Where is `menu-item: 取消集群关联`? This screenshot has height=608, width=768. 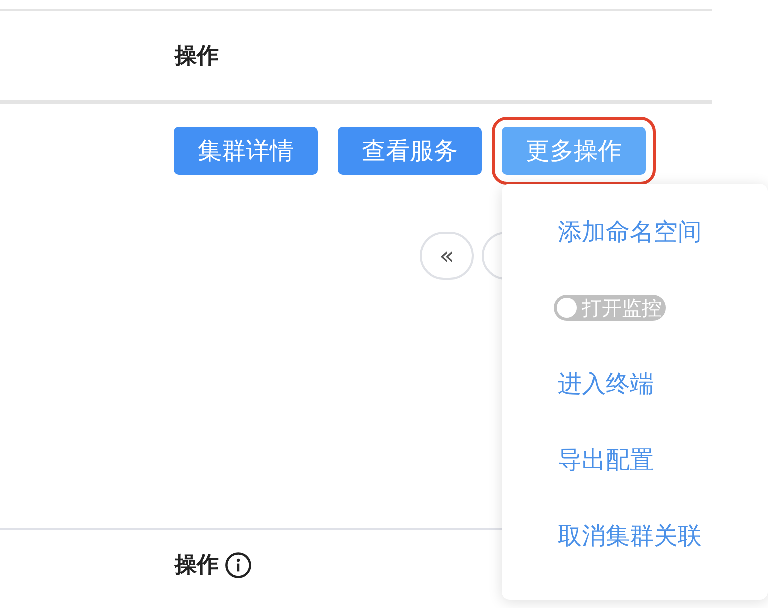
menu-item: 取消集群关联 is located at coordinates (630, 536).